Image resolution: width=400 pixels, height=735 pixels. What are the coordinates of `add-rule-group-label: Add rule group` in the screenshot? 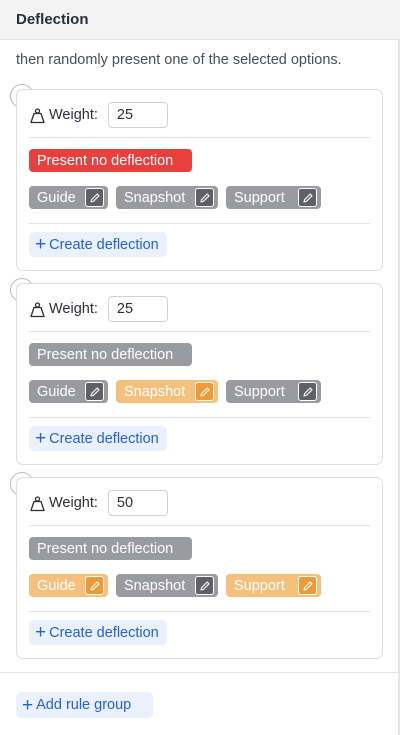 It's located at (84, 705).